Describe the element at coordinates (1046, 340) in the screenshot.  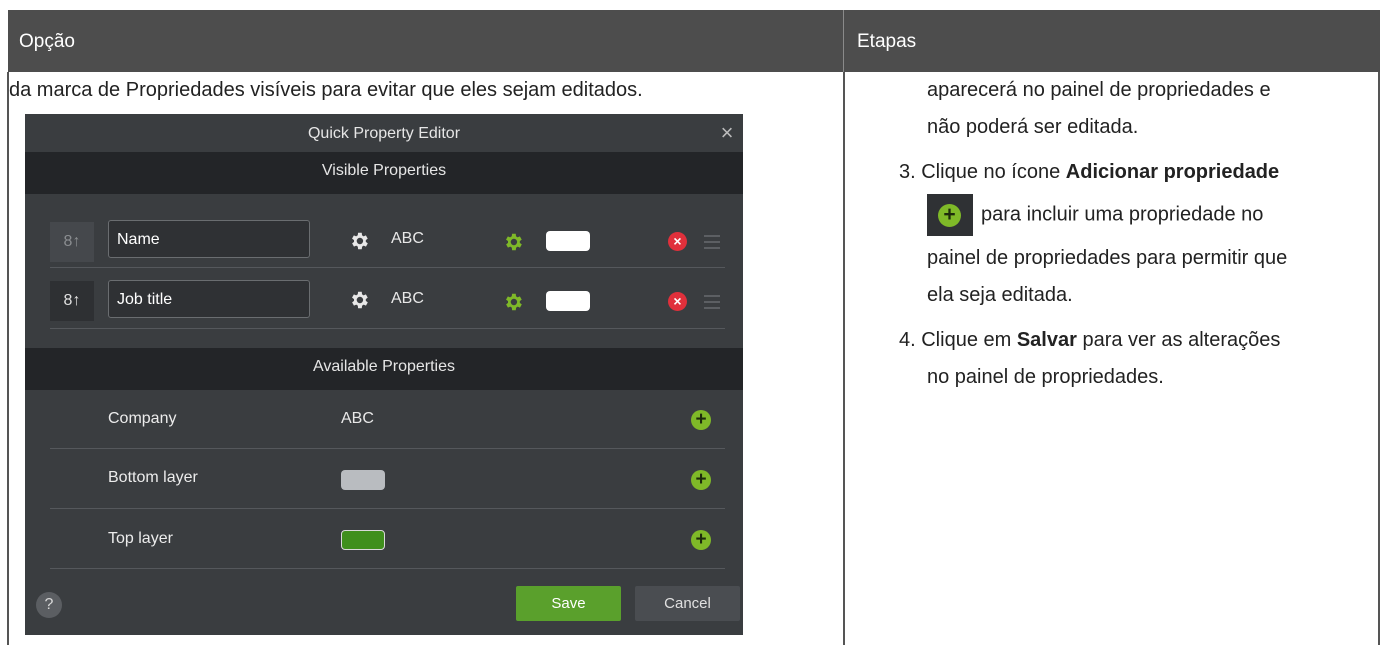
I see `step-4-bold: Salvar` at that location.